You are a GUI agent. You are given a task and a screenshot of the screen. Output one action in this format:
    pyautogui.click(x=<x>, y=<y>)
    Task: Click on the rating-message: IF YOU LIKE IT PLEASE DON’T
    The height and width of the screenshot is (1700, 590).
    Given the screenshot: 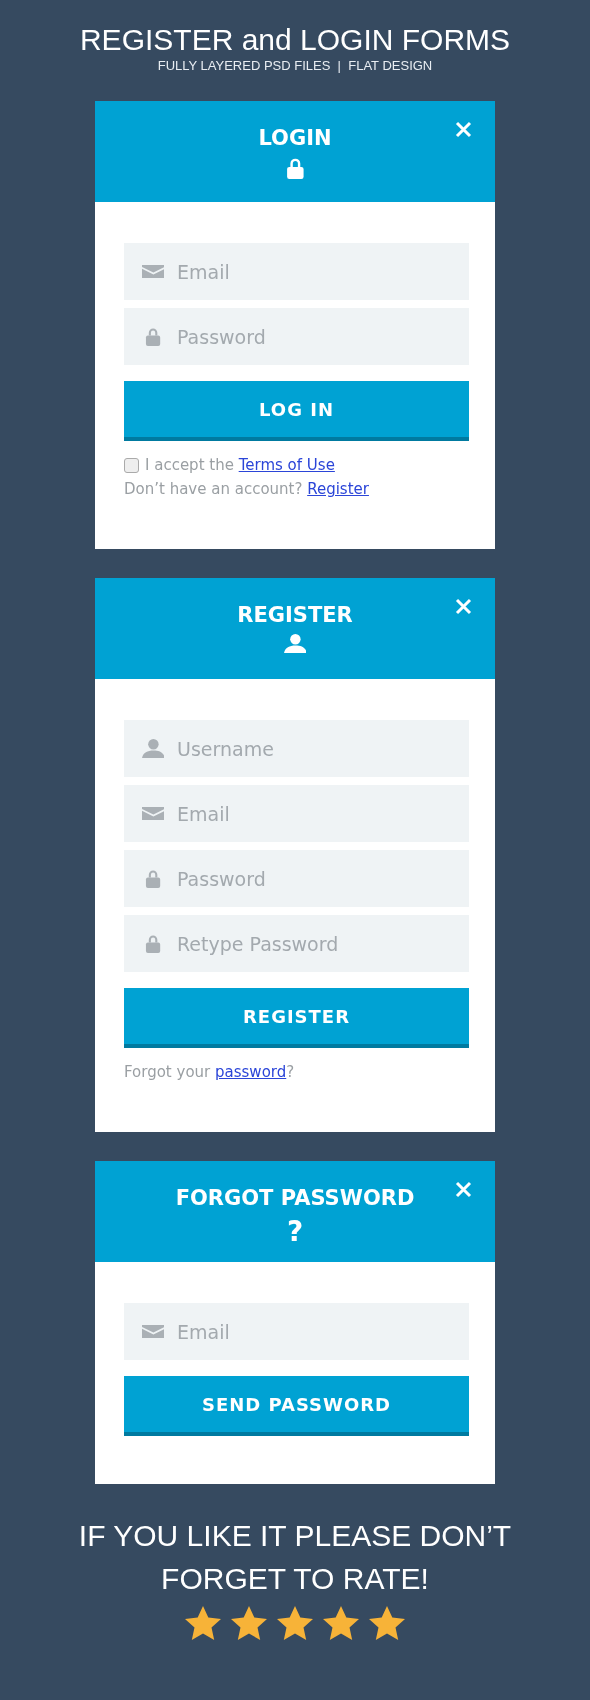 What is the action you would take?
    pyautogui.click(x=295, y=1536)
    